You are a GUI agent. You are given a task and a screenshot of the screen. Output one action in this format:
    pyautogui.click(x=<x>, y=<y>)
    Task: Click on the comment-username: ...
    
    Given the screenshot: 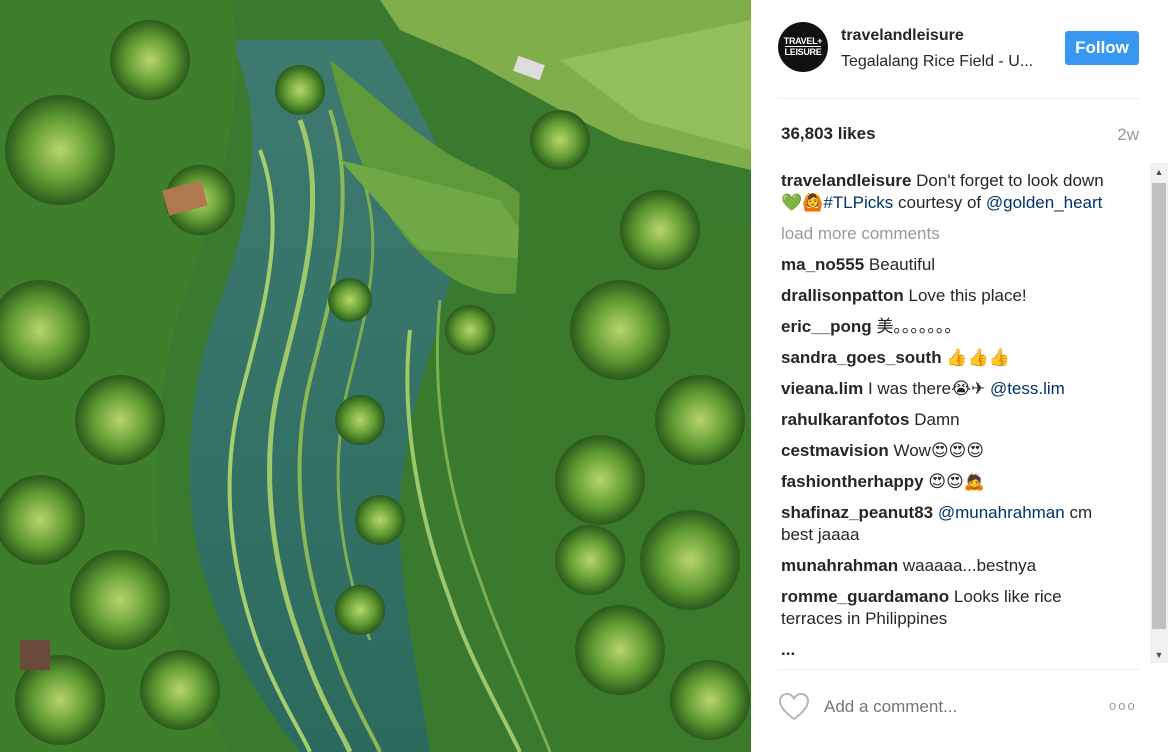 What is the action you would take?
    pyautogui.click(x=788, y=649)
    